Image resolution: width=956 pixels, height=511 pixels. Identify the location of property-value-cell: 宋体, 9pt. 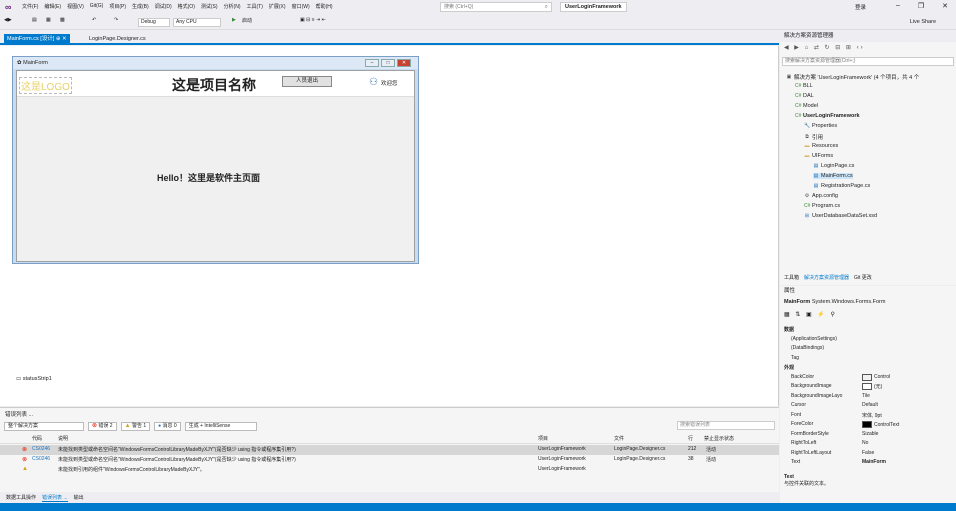
(872, 415).